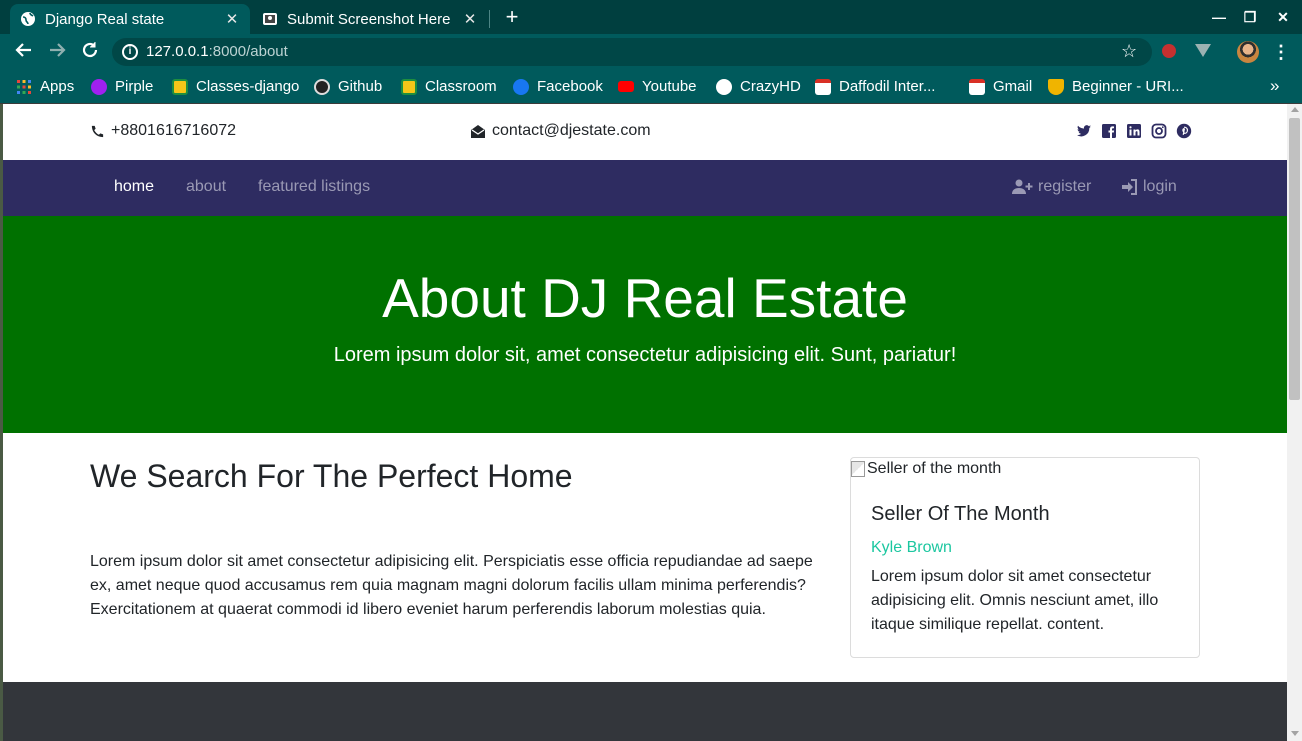  What do you see at coordinates (130, 52) in the screenshot?
I see `site-info-icon: i` at bounding box center [130, 52].